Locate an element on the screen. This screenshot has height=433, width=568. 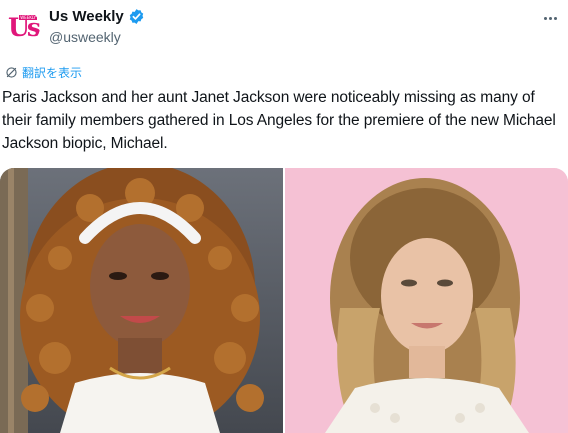
more-options-icon is located at coordinates (550, 18).